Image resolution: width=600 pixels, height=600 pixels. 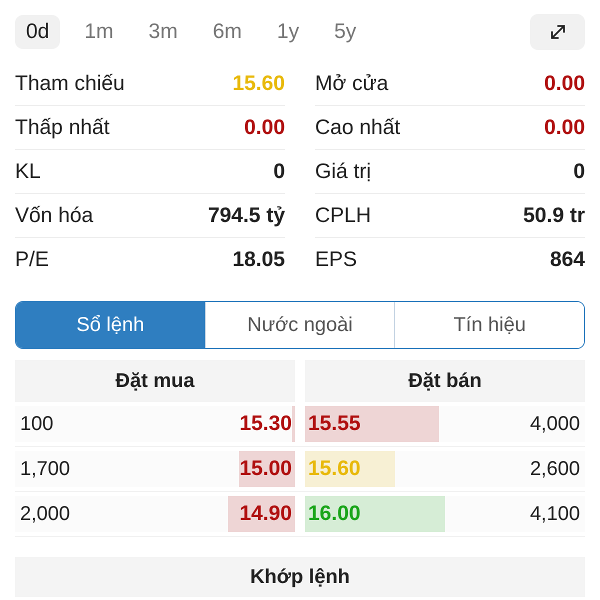 I want to click on stat-label: Cao nhất, so click(x=357, y=128).